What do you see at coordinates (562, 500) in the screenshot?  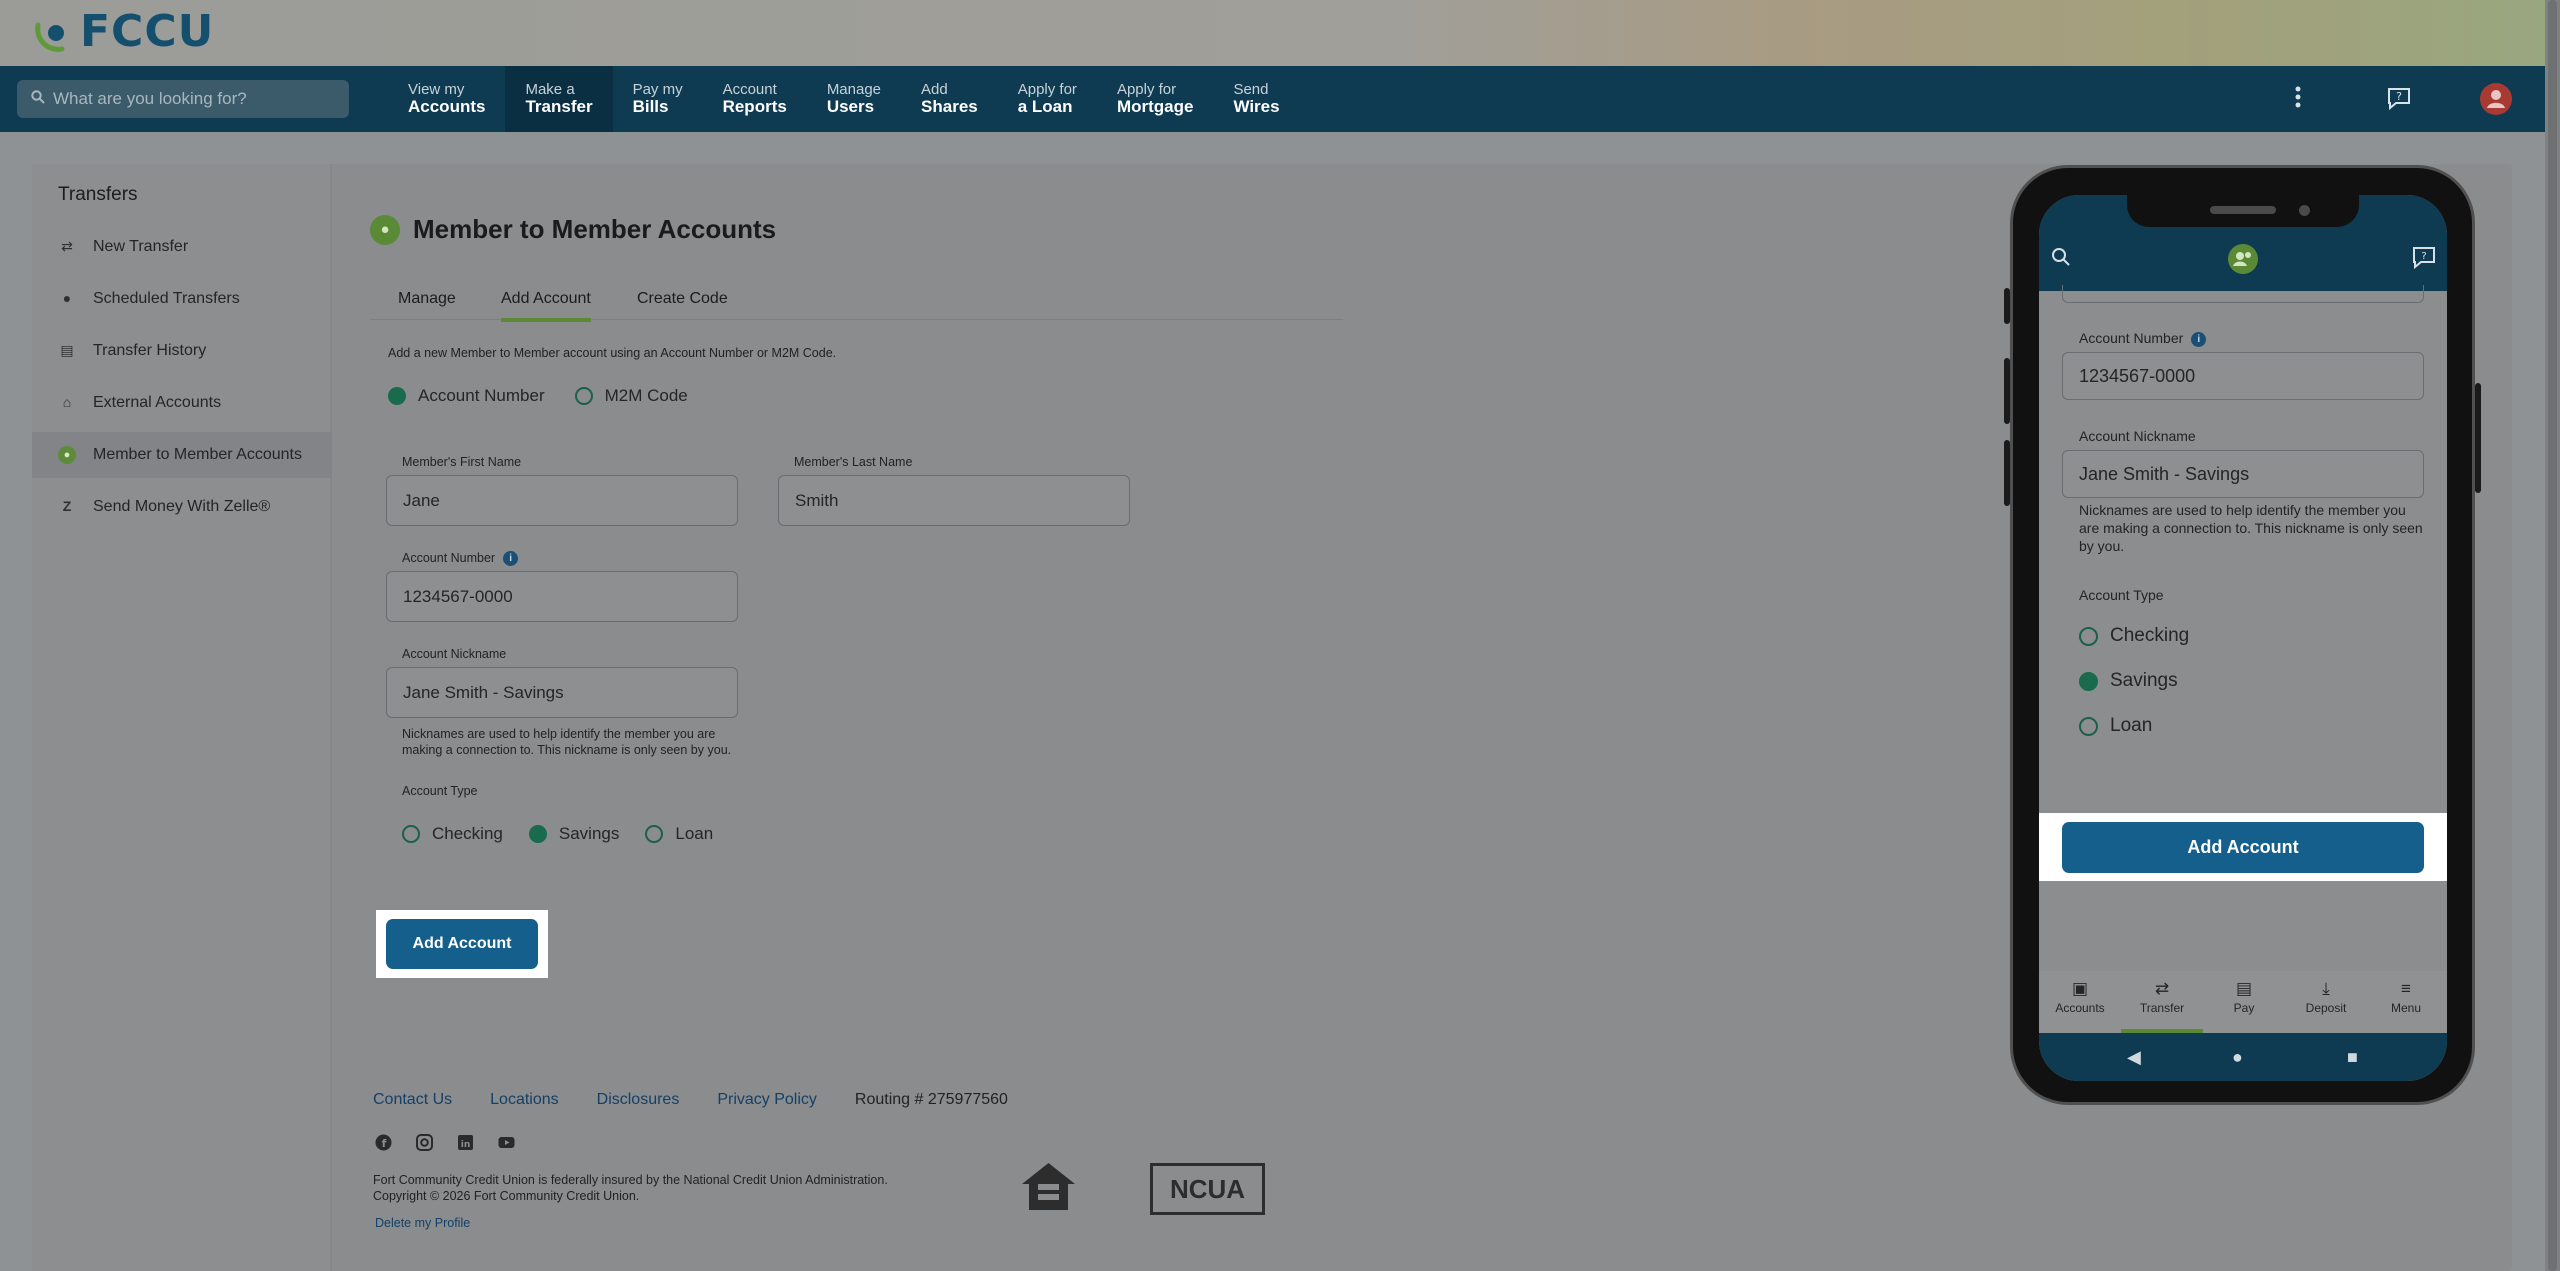 I see `first-name-input: Jane` at bounding box center [562, 500].